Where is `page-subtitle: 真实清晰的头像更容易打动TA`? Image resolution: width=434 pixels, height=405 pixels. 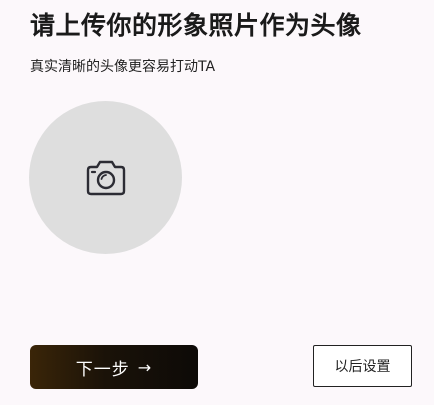 page-subtitle: 真实清晰的头像更容易打动TA is located at coordinates (123, 67).